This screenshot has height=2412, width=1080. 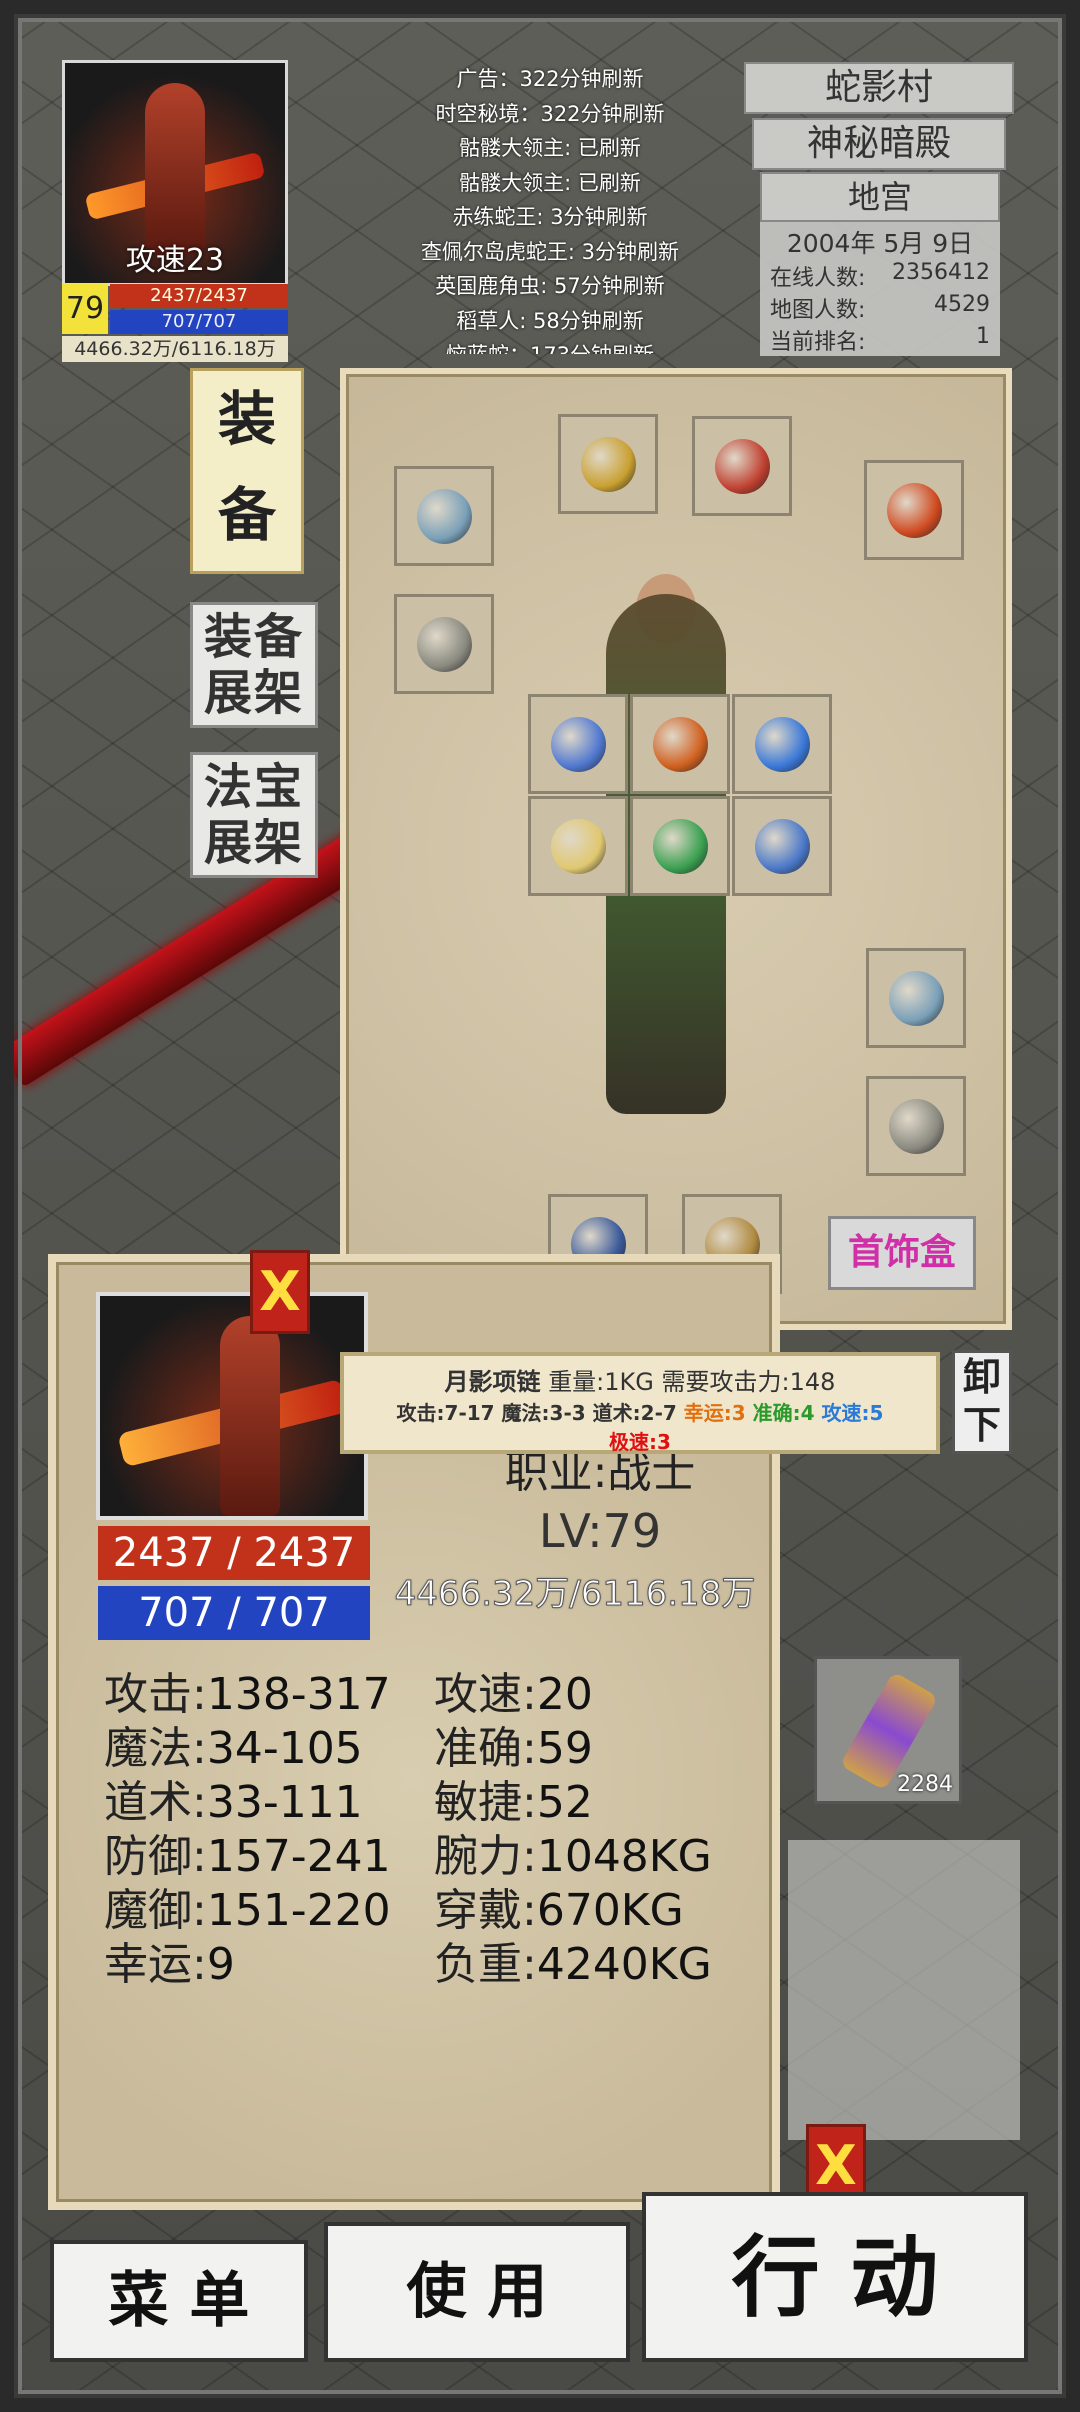 What do you see at coordinates (234, 1613) in the screenshot?
I see `mp-bar-large: 707 / 707` at bounding box center [234, 1613].